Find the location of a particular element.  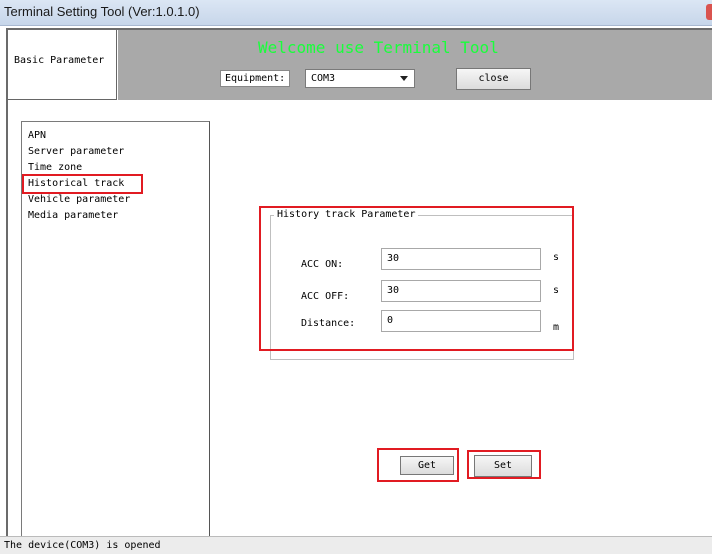

title-bar: Terminal Setting Tool (Ver:1.0.1.0) is located at coordinates (356, 13).